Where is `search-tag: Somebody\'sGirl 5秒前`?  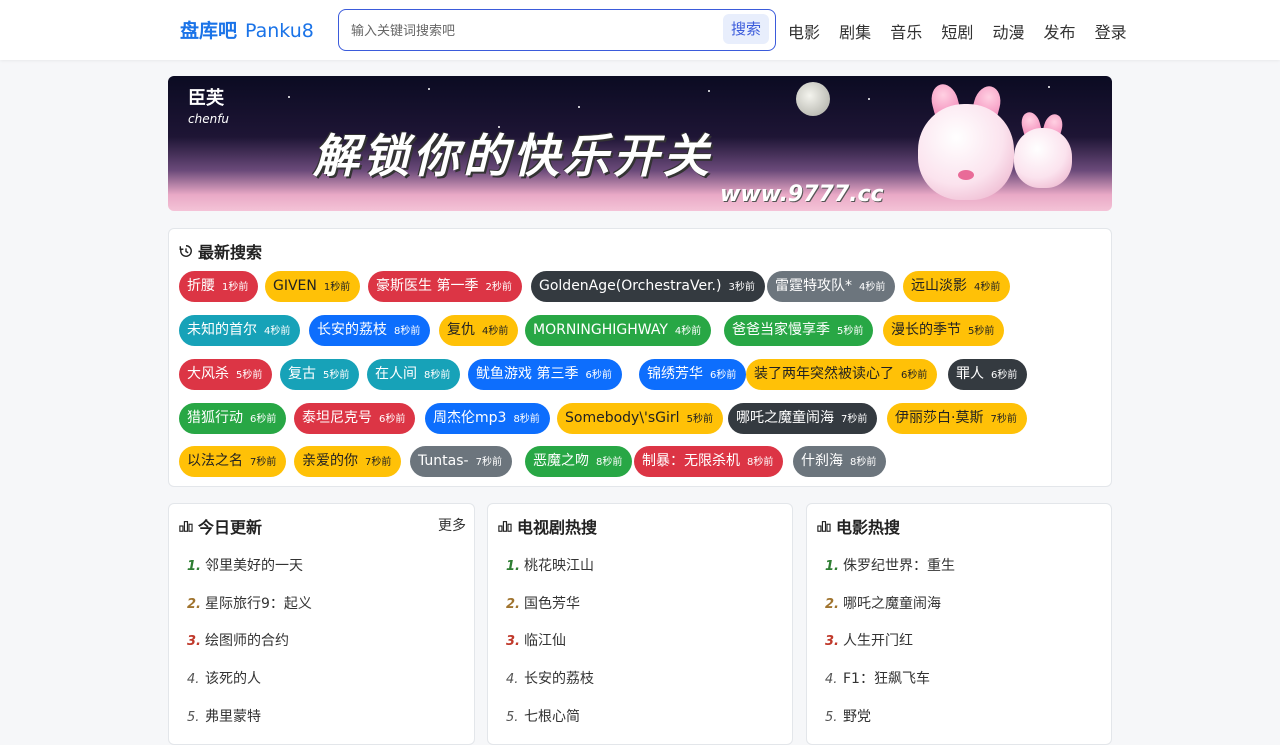
search-tag: Somebody\'sGirl 5秒前 is located at coordinates (640, 418).